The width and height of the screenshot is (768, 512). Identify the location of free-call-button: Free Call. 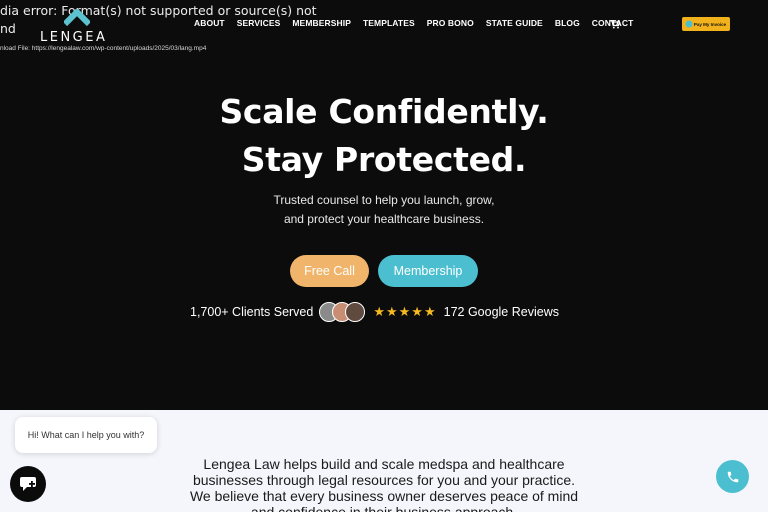
(329, 271).